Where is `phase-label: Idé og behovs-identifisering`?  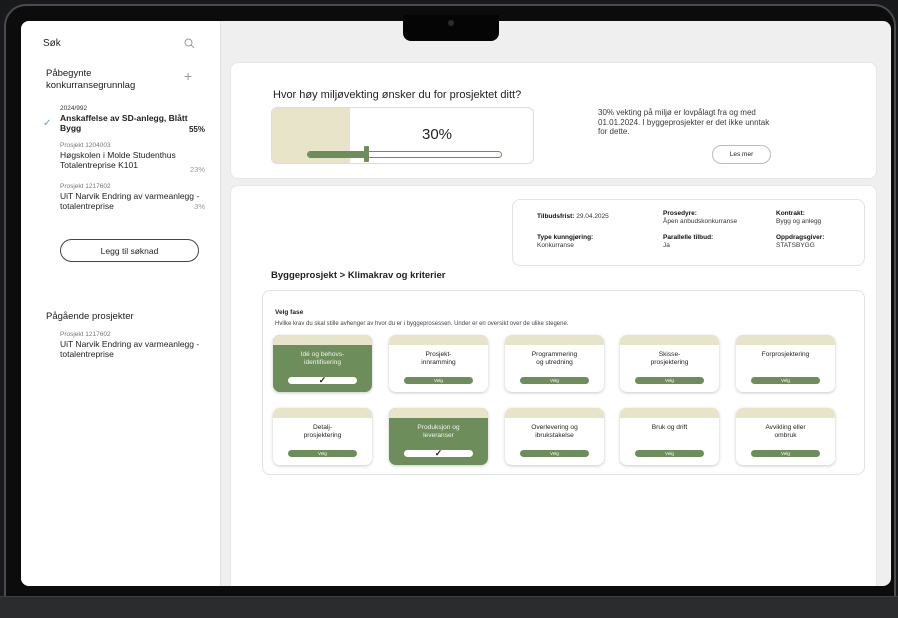
phase-label: Idé og behovs-identifisering is located at coordinates (322, 358).